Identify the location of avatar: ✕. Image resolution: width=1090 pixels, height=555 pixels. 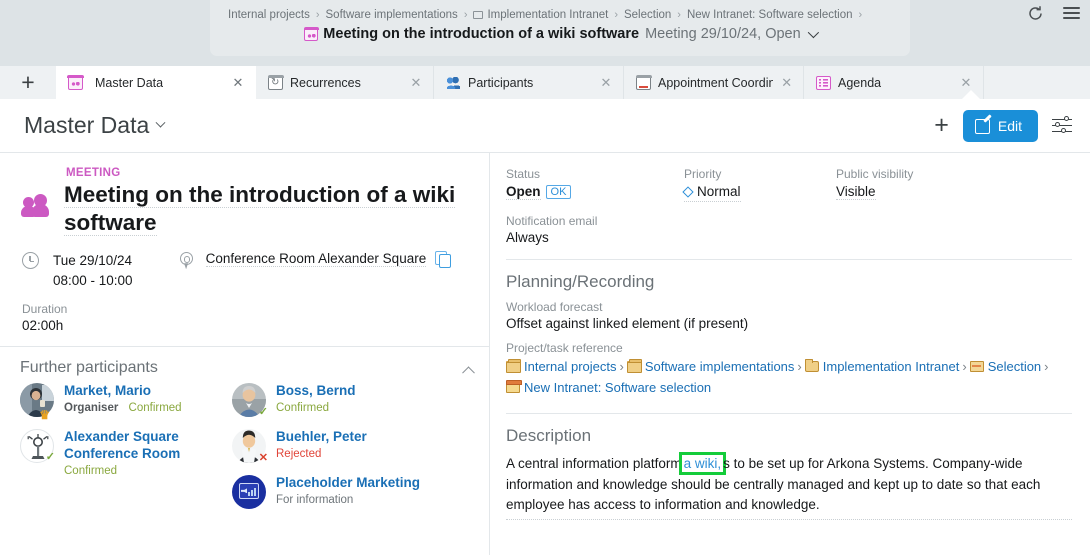
(250, 447).